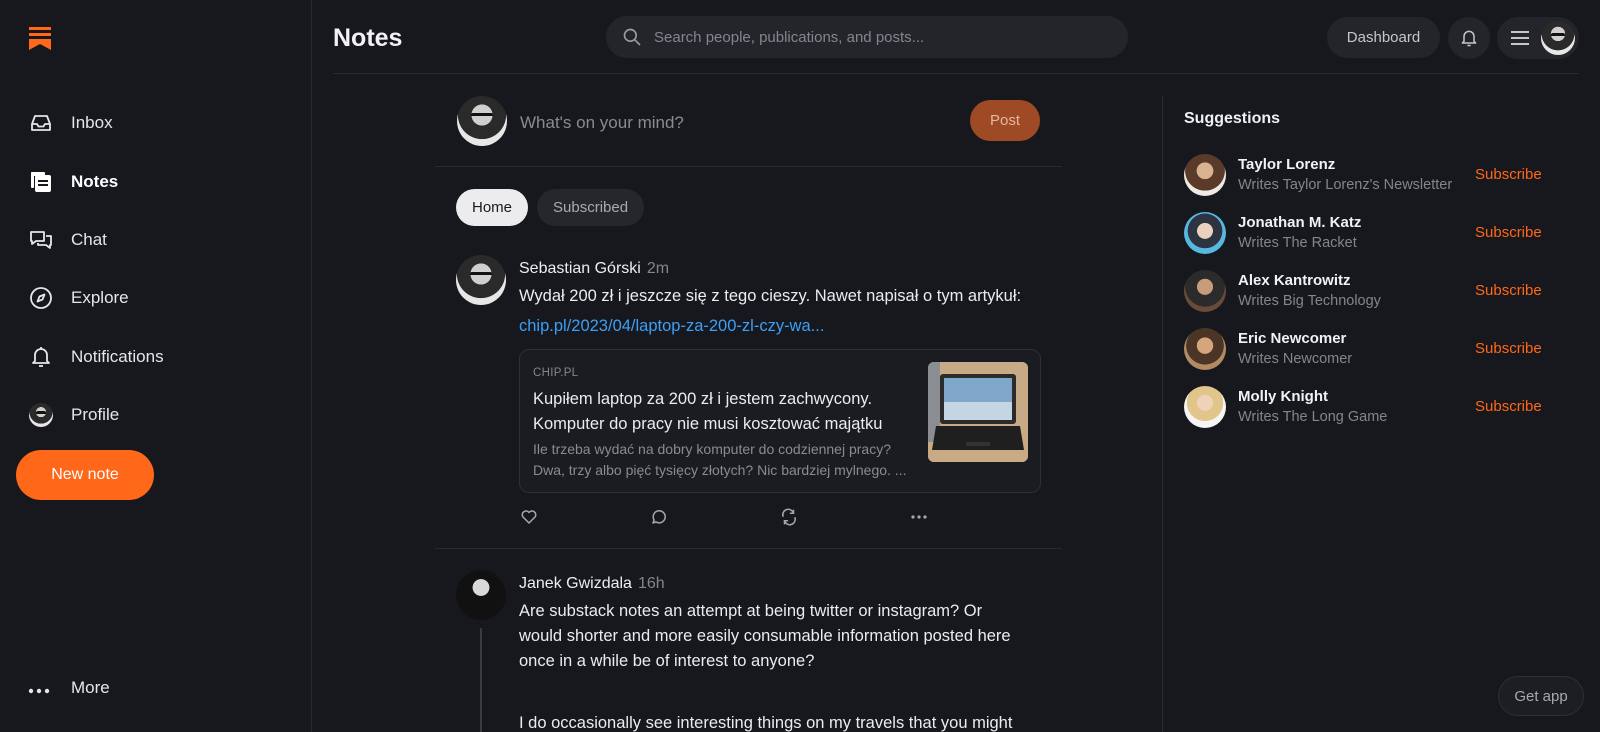 This screenshot has width=1600, height=732. I want to click on sidebar-item-inbox: Inbox, so click(156, 123).